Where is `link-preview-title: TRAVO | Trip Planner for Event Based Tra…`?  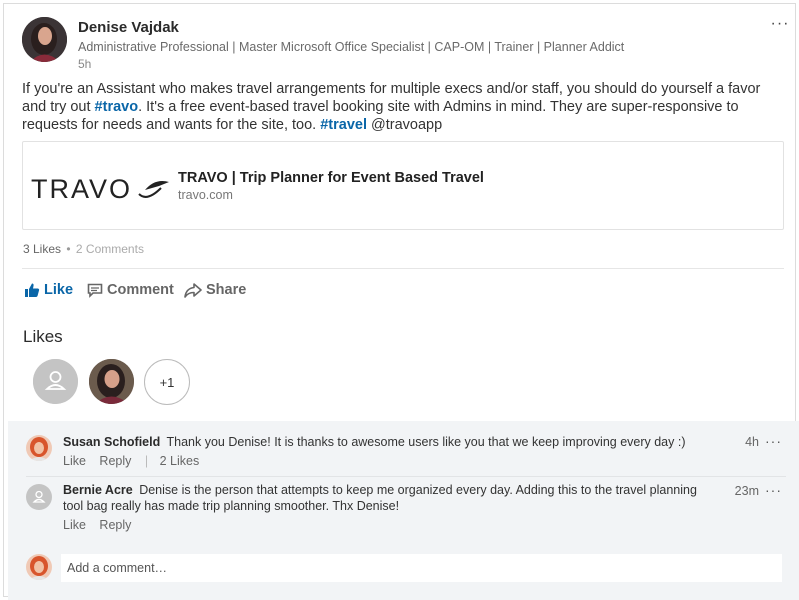
link-preview-title: TRAVO | Trip Planner for Event Based Tra… is located at coordinates (331, 178).